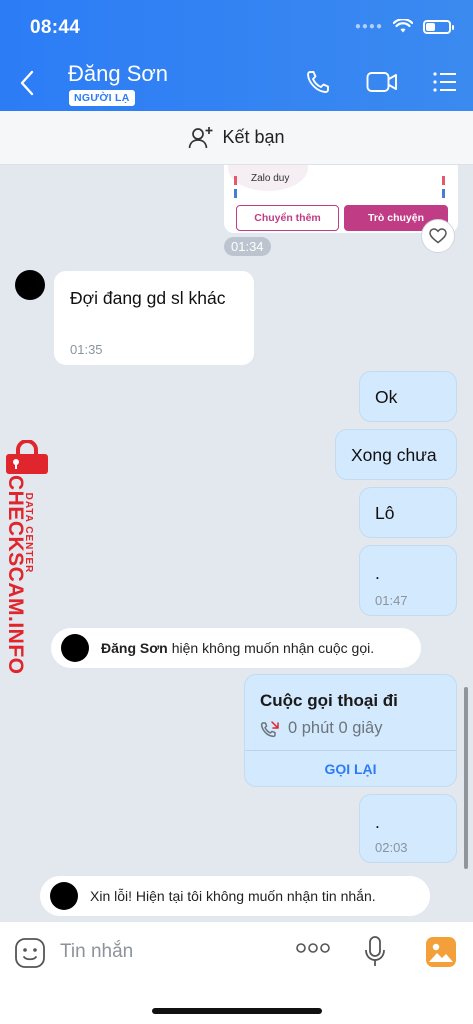 Image resolution: width=473 pixels, height=1024 pixels. Describe the element at coordinates (253, 137) in the screenshot. I see `add-friend-label: Kết bạn` at that location.